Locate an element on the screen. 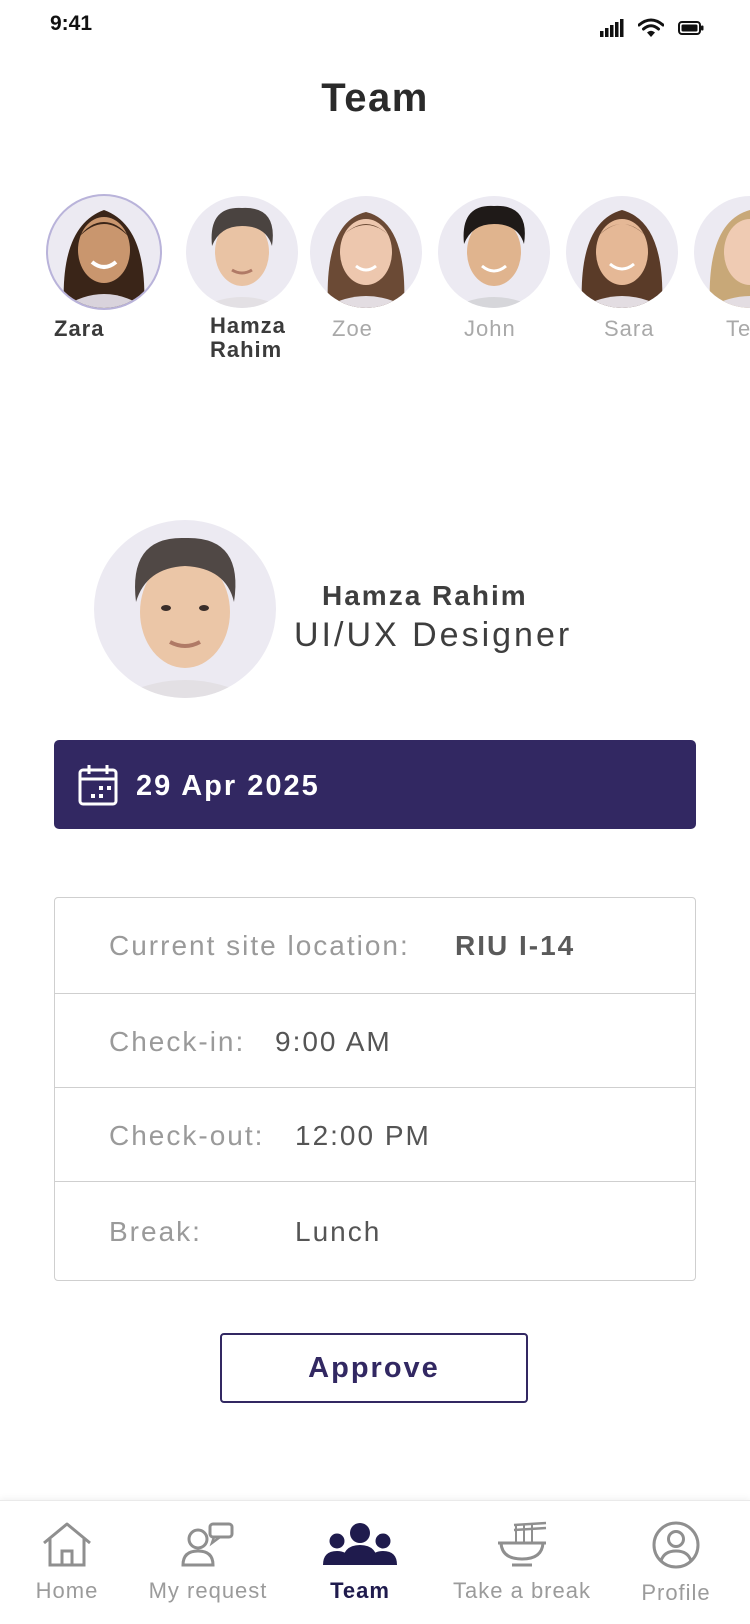  noodle-bowl-icon is located at coordinates (522, 1546).